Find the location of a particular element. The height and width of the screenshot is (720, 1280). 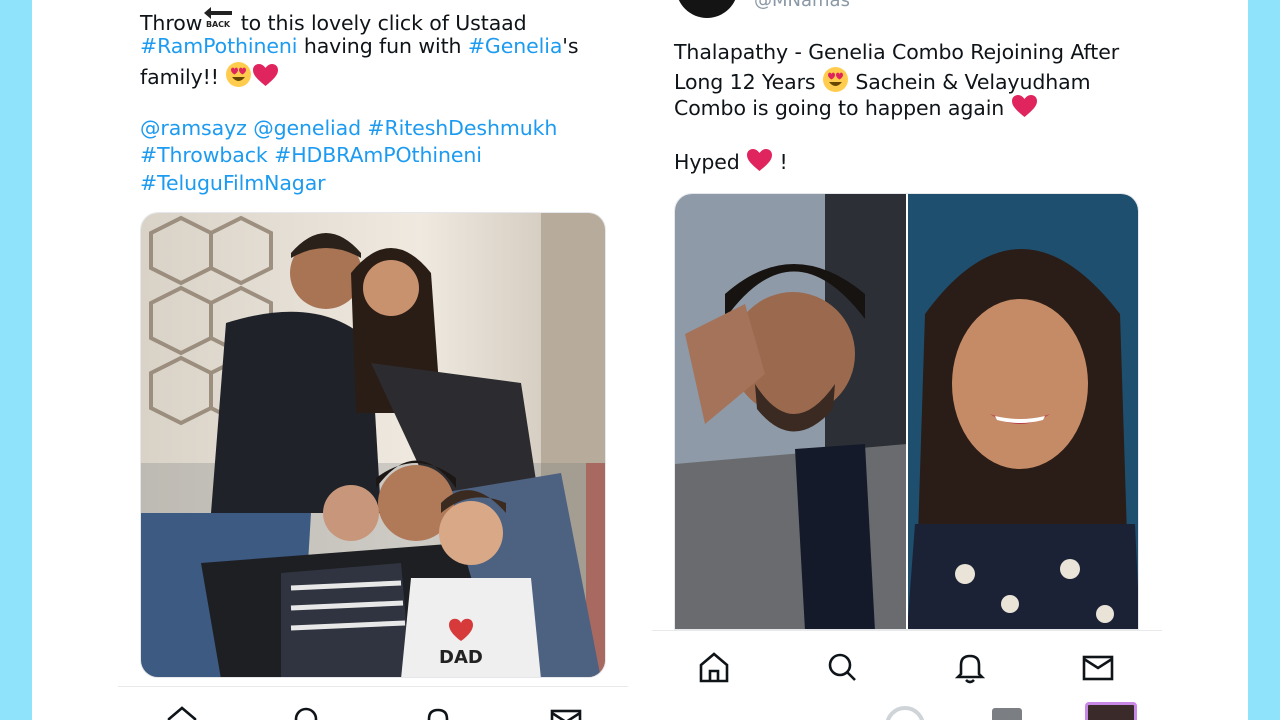

left-nav-divider is located at coordinates (373, 686).